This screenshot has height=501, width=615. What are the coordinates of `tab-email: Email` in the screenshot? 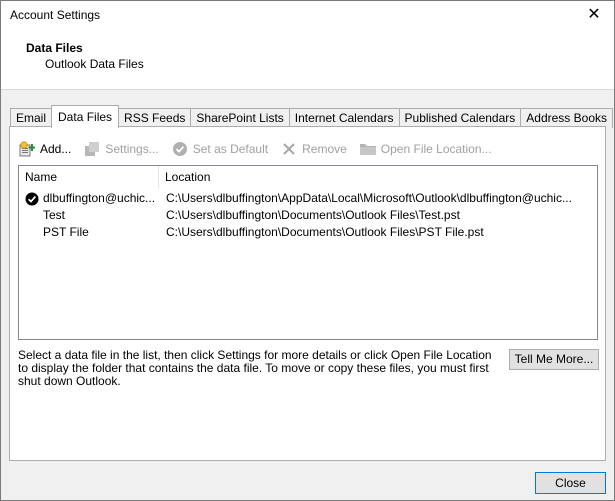 It's located at (31, 118).